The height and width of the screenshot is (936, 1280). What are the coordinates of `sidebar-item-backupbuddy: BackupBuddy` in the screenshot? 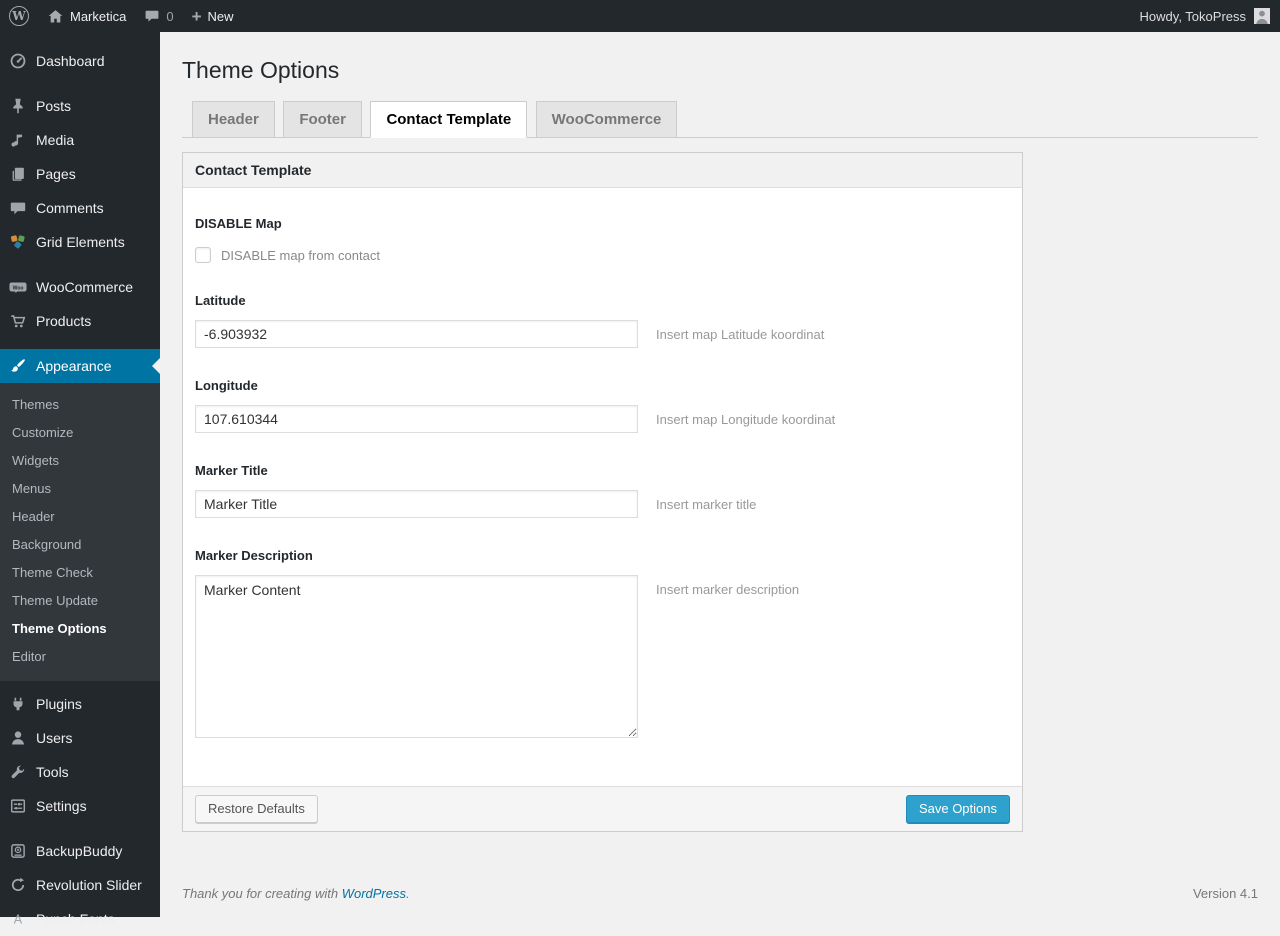 It's located at (80, 851).